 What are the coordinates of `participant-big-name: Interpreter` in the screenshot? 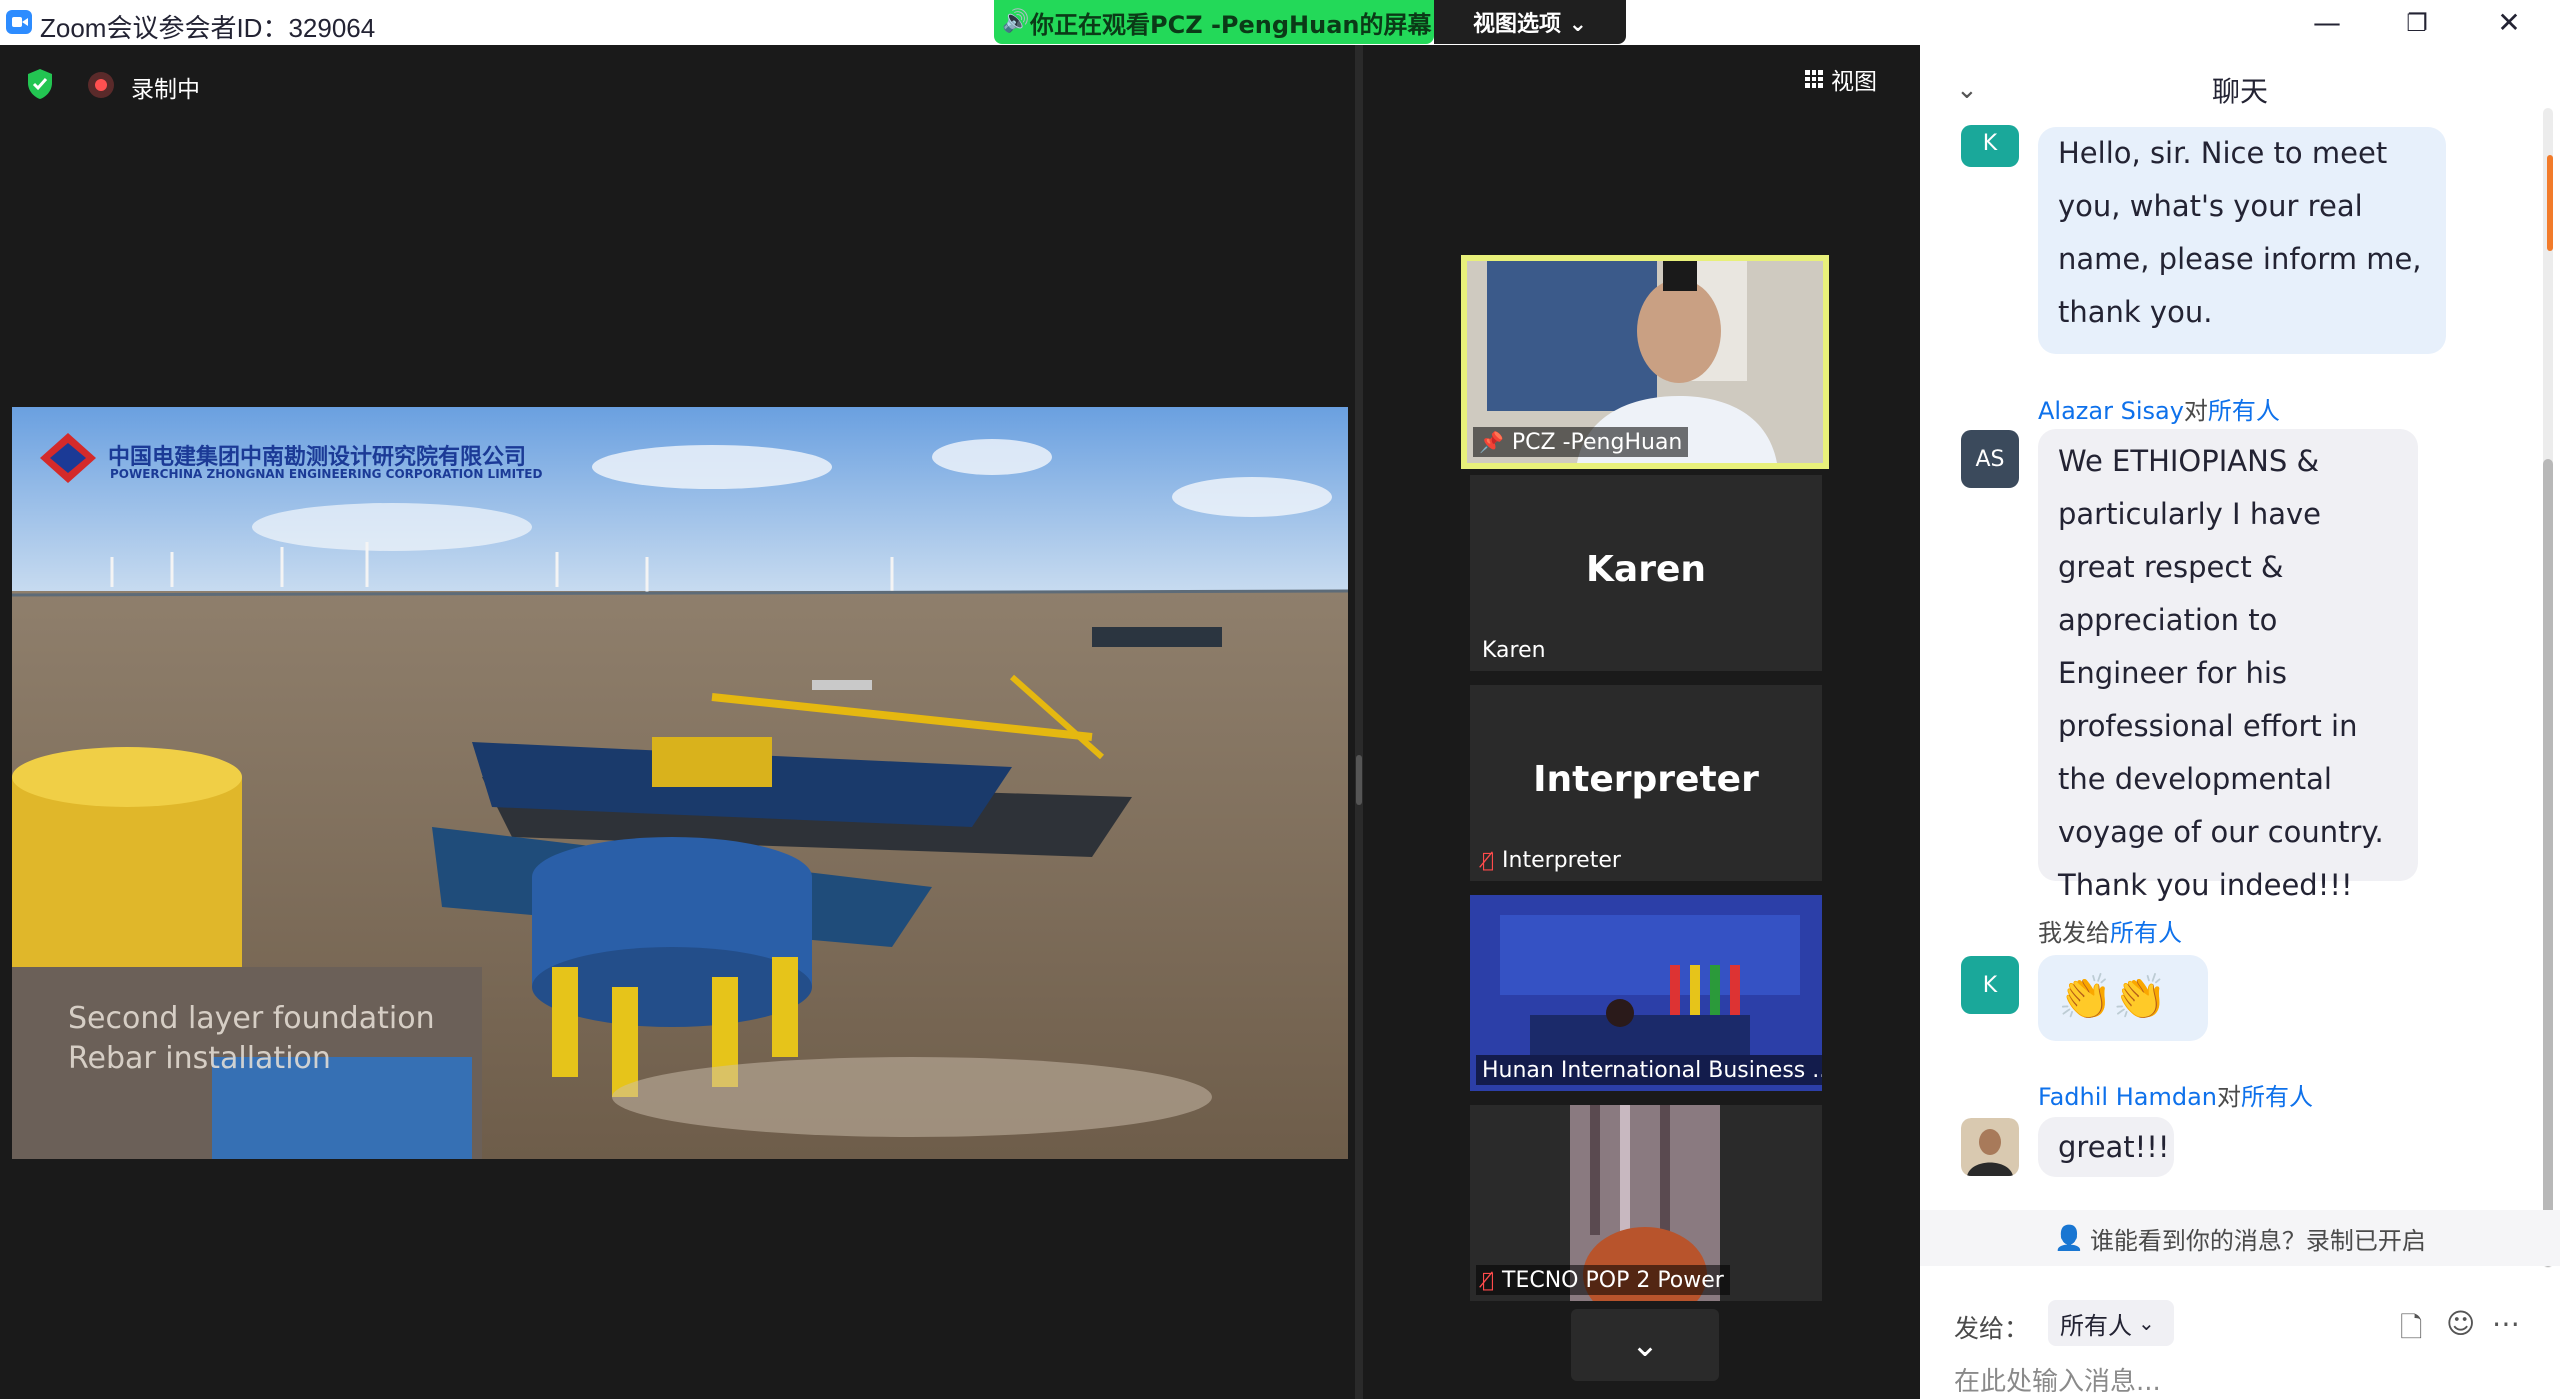 It's located at (1646, 779).